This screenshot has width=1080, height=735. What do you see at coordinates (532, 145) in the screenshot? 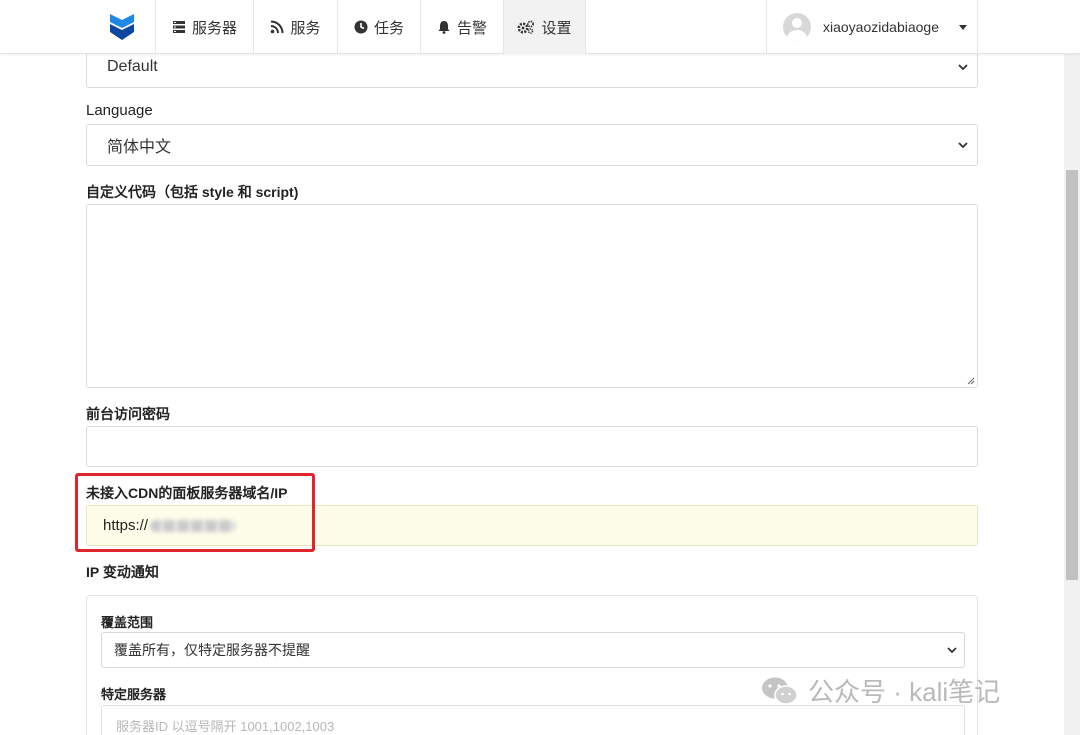
I see `language-select: 简体中文` at bounding box center [532, 145].